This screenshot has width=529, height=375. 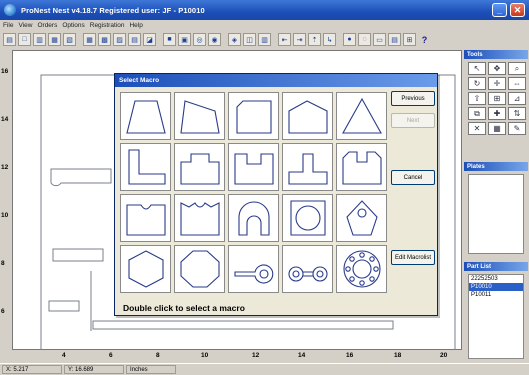 What do you see at coordinates (134, 39) in the screenshot?
I see `sheet-icon: ▤` at bounding box center [134, 39].